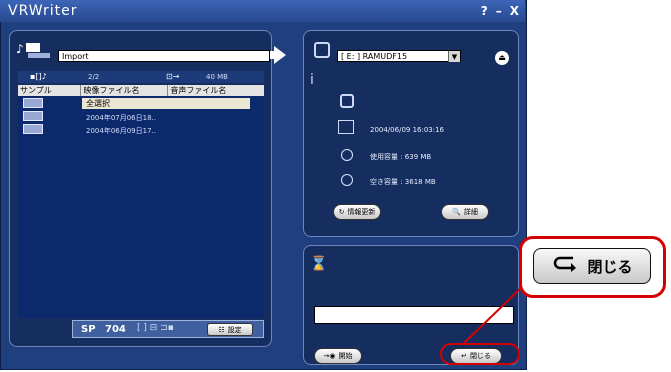  What do you see at coordinates (164, 56) in the screenshot?
I see `source-folder-field: Import` at bounding box center [164, 56].